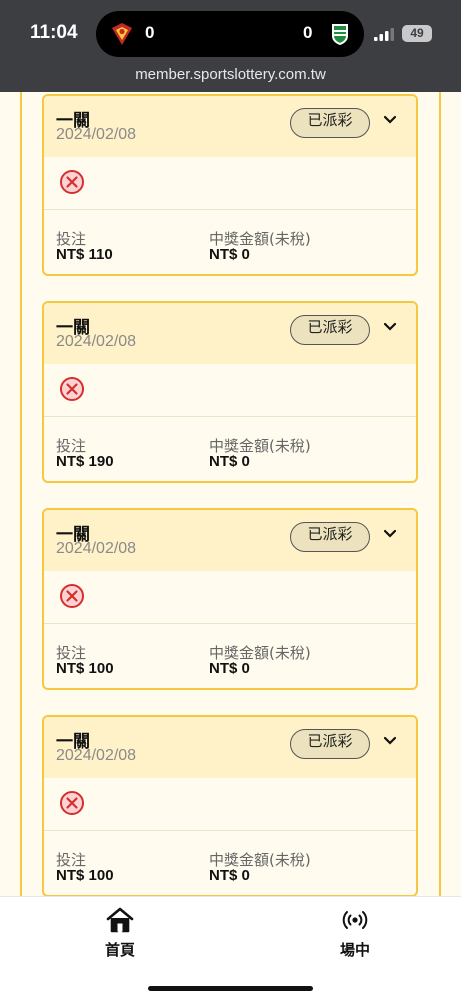 Image resolution: width=461 pixels, height=1000 pixels. Describe the element at coordinates (54, 32) in the screenshot. I see `status-time: 11:04` at that location.